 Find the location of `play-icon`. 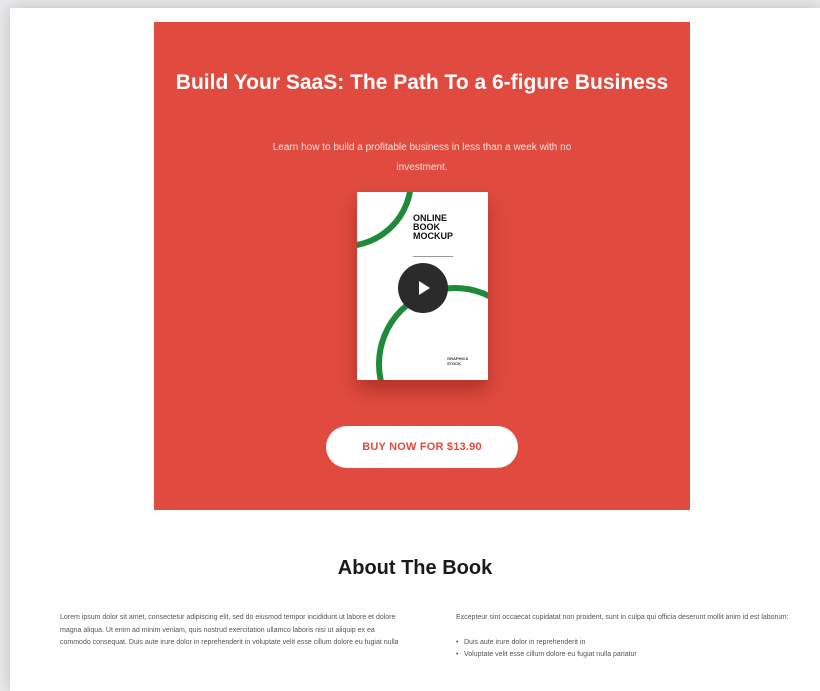

play-icon is located at coordinates (424, 288).